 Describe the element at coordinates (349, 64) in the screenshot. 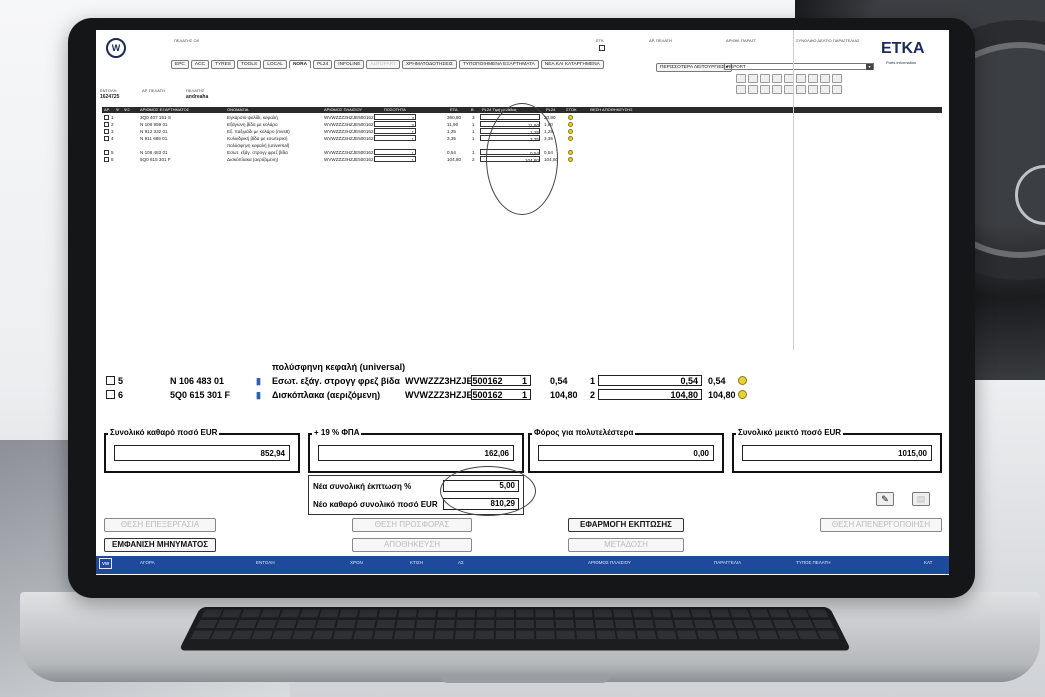

I see `tab-infoline: INFOLINE` at that location.